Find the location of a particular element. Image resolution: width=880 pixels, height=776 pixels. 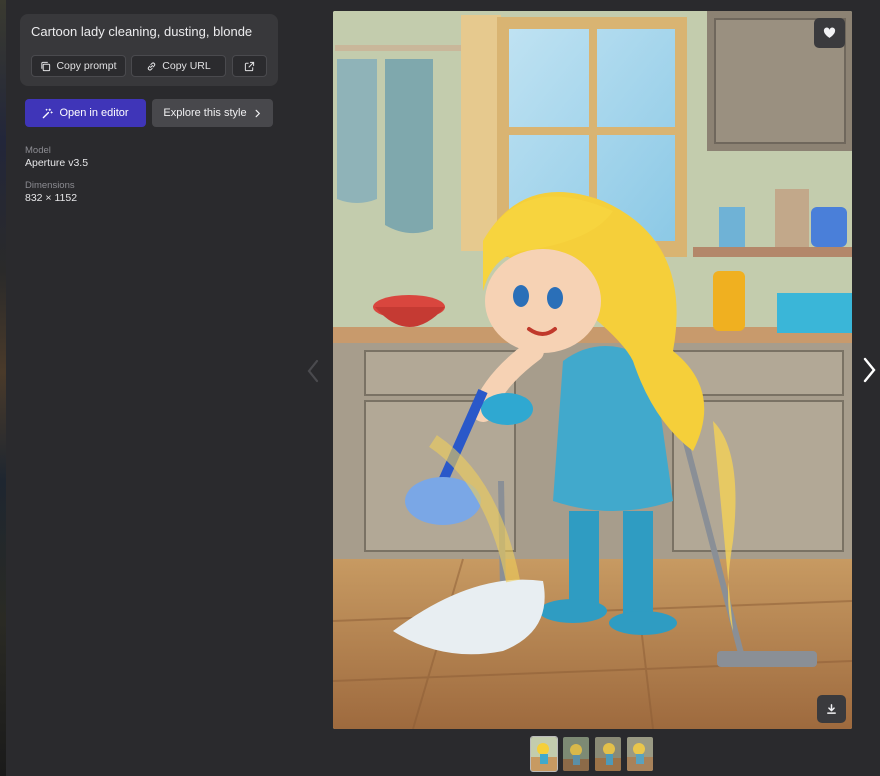

previous-image-button is located at coordinates (313, 371).